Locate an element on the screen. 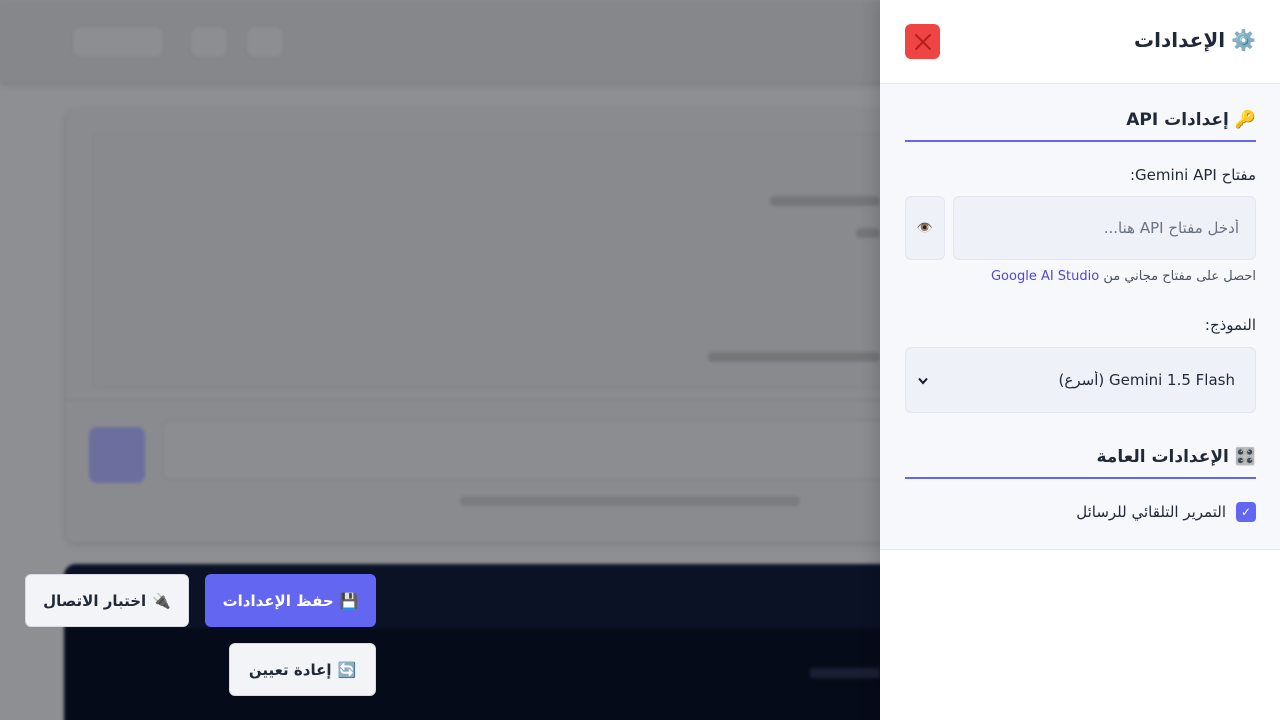 The height and width of the screenshot is (720, 1280). save-settings-label: حفظ الإعدادات is located at coordinates (278, 600).